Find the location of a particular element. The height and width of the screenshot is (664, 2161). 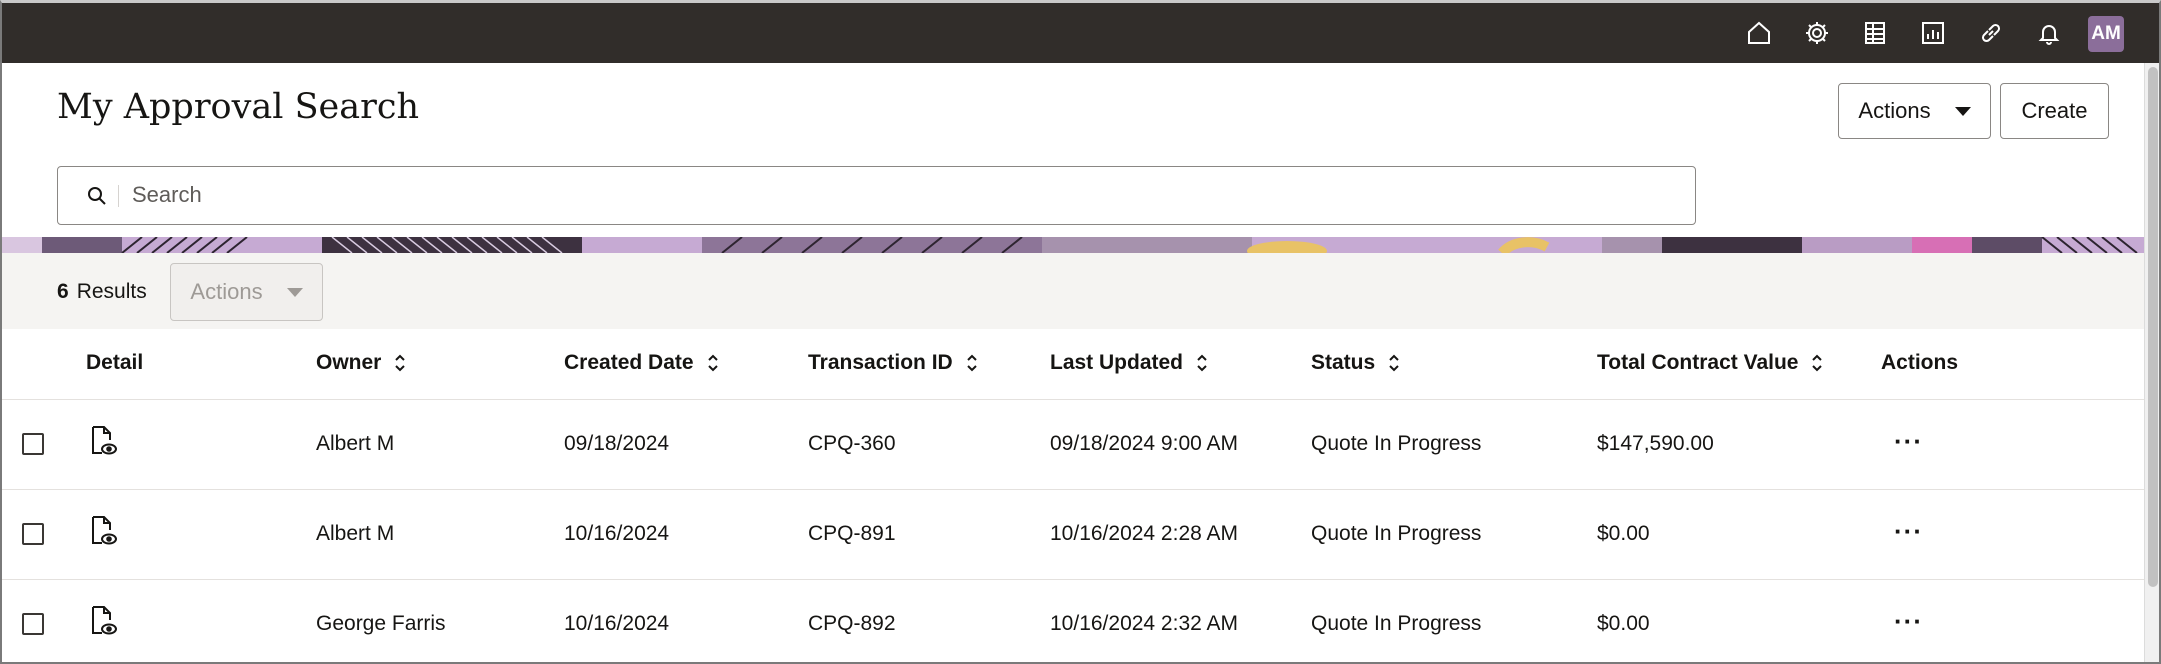

top-bar: AM is located at coordinates (1080, 33).